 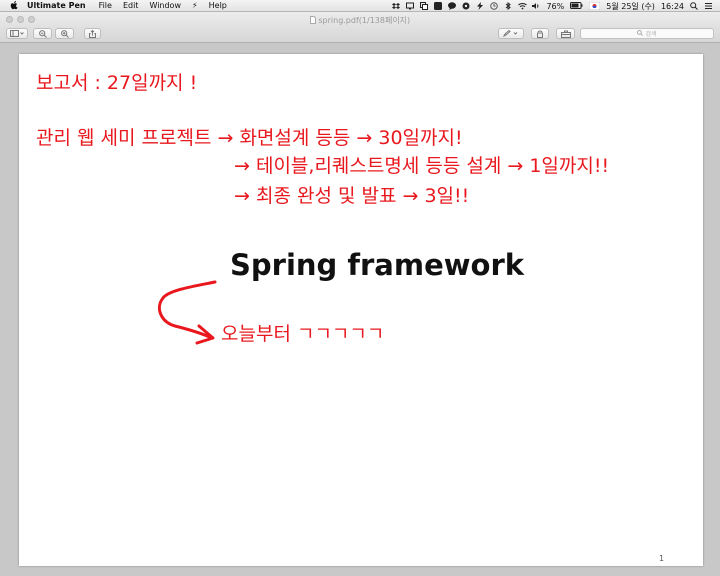 What do you see at coordinates (360, 27) in the screenshot?
I see `window-titlebar: spring.pdf(1/138페이지) 검색` at bounding box center [360, 27].